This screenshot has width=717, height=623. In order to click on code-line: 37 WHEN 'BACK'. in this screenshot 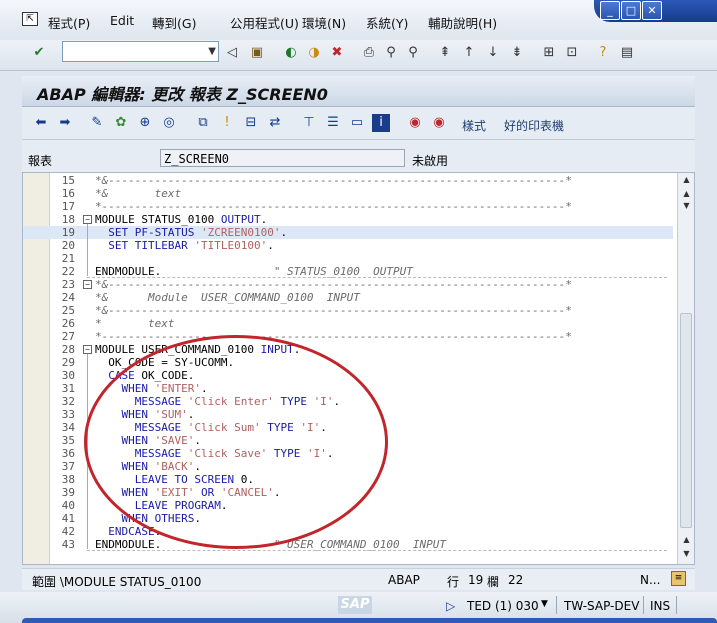, I will do `click(348, 466)`.